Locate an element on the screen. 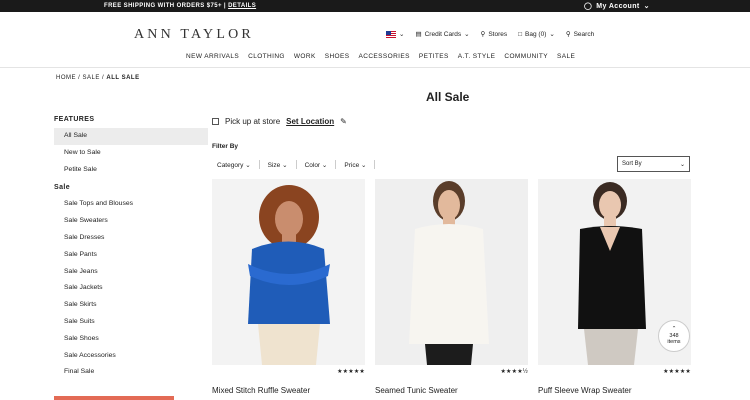 Image resolution: width=750 pixels, height=400 pixels. country-selector: ⌄ is located at coordinates (395, 34).